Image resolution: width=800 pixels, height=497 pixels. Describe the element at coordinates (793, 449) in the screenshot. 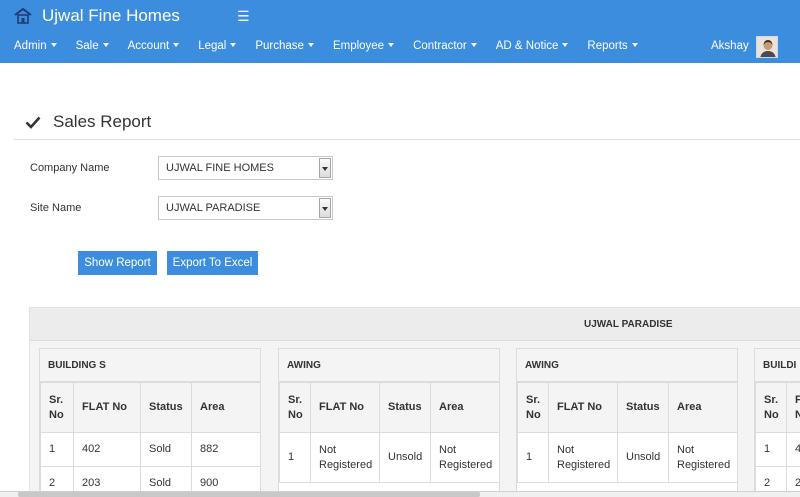

I see `cell-flat-no: 4` at that location.